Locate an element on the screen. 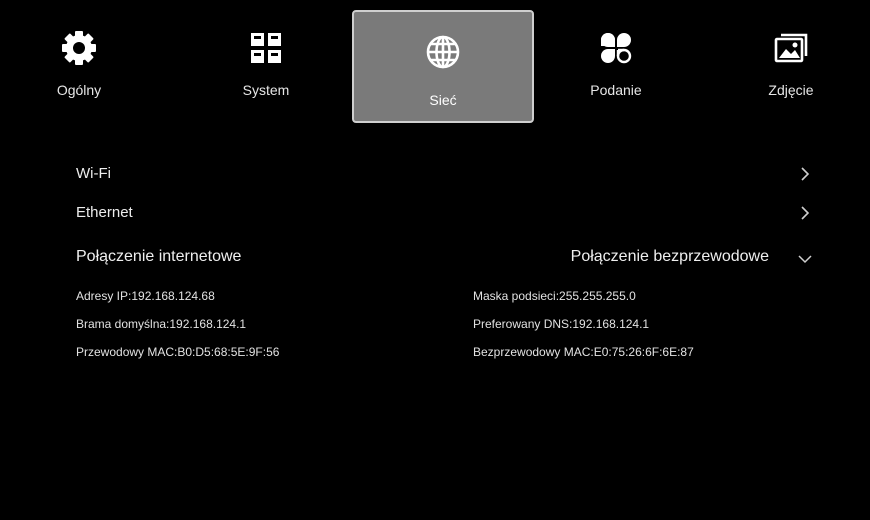 This screenshot has width=870, height=520. tab-apps: Podanie is located at coordinates (616, 64).